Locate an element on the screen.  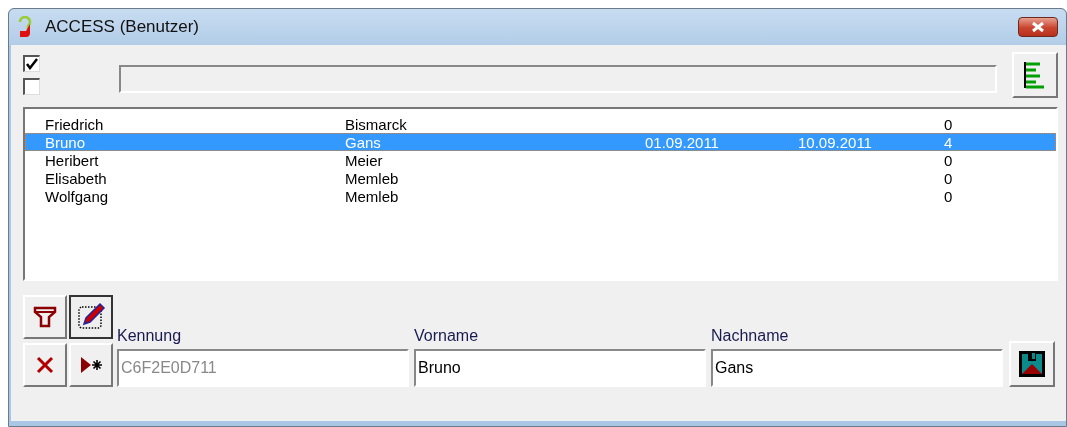
list-view-button is located at coordinates (1035, 75).